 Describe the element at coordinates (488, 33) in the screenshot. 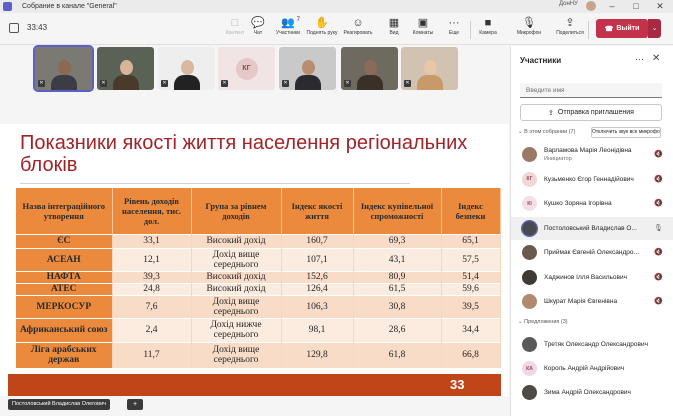

I see `toolbar-button-label: Камера` at that location.